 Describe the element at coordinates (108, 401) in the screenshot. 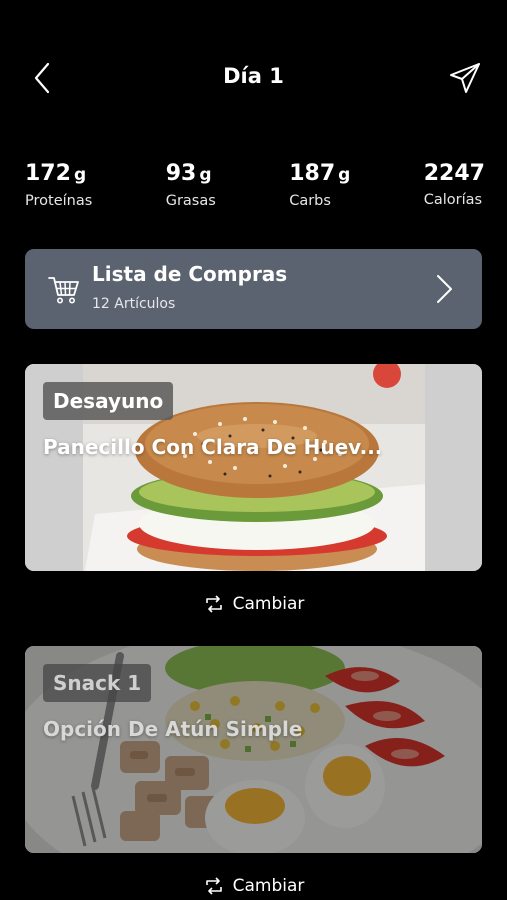

I see `meal-type-badge: Desayuno` at that location.